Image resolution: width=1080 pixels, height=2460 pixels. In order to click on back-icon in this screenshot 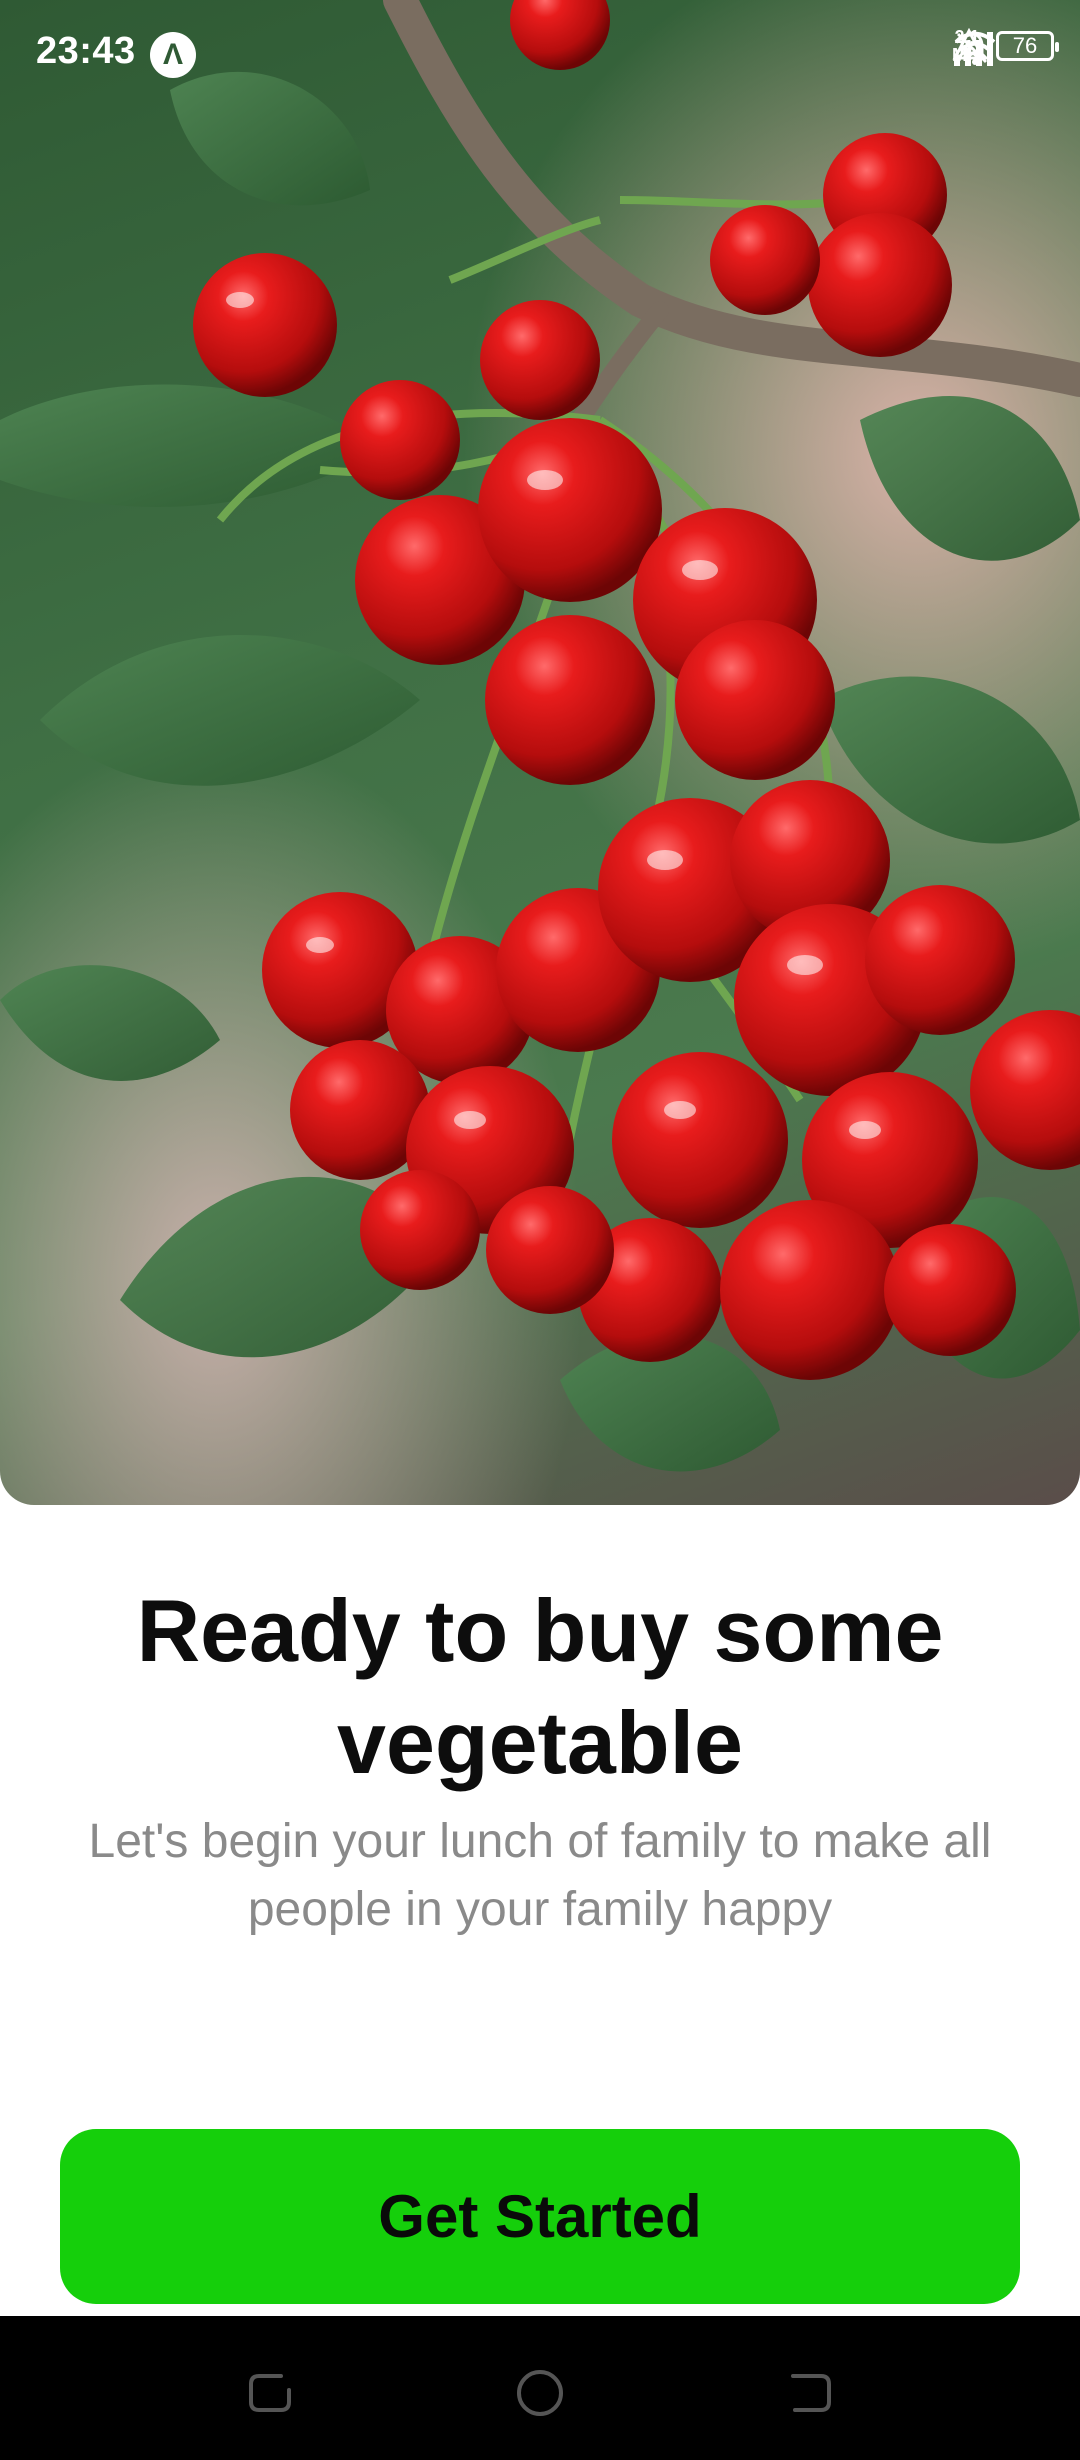, I will do `click(810, 2393)`.